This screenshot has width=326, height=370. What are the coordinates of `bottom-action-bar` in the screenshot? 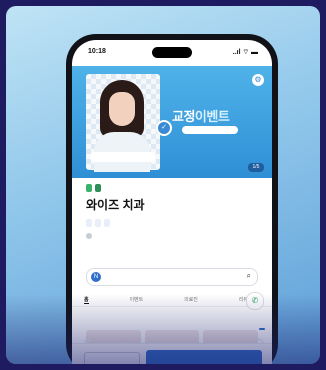 It's located at (172, 352).